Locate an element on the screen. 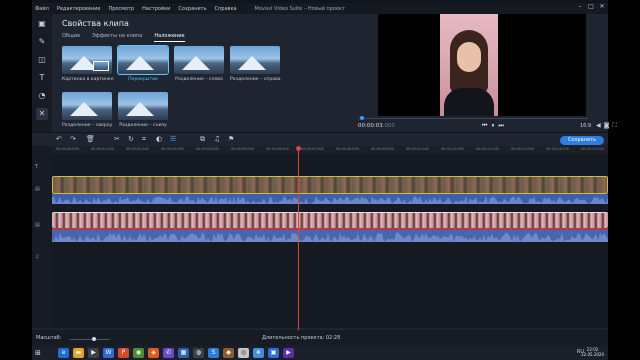 Image resolution: width=640 pixels, height=360 pixels. marker-icon: ⚑ is located at coordinates (231, 139).